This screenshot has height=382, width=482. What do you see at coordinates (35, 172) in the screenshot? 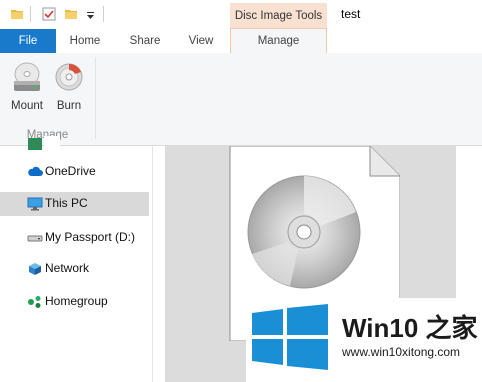
I see `cloud-icon` at bounding box center [35, 172].